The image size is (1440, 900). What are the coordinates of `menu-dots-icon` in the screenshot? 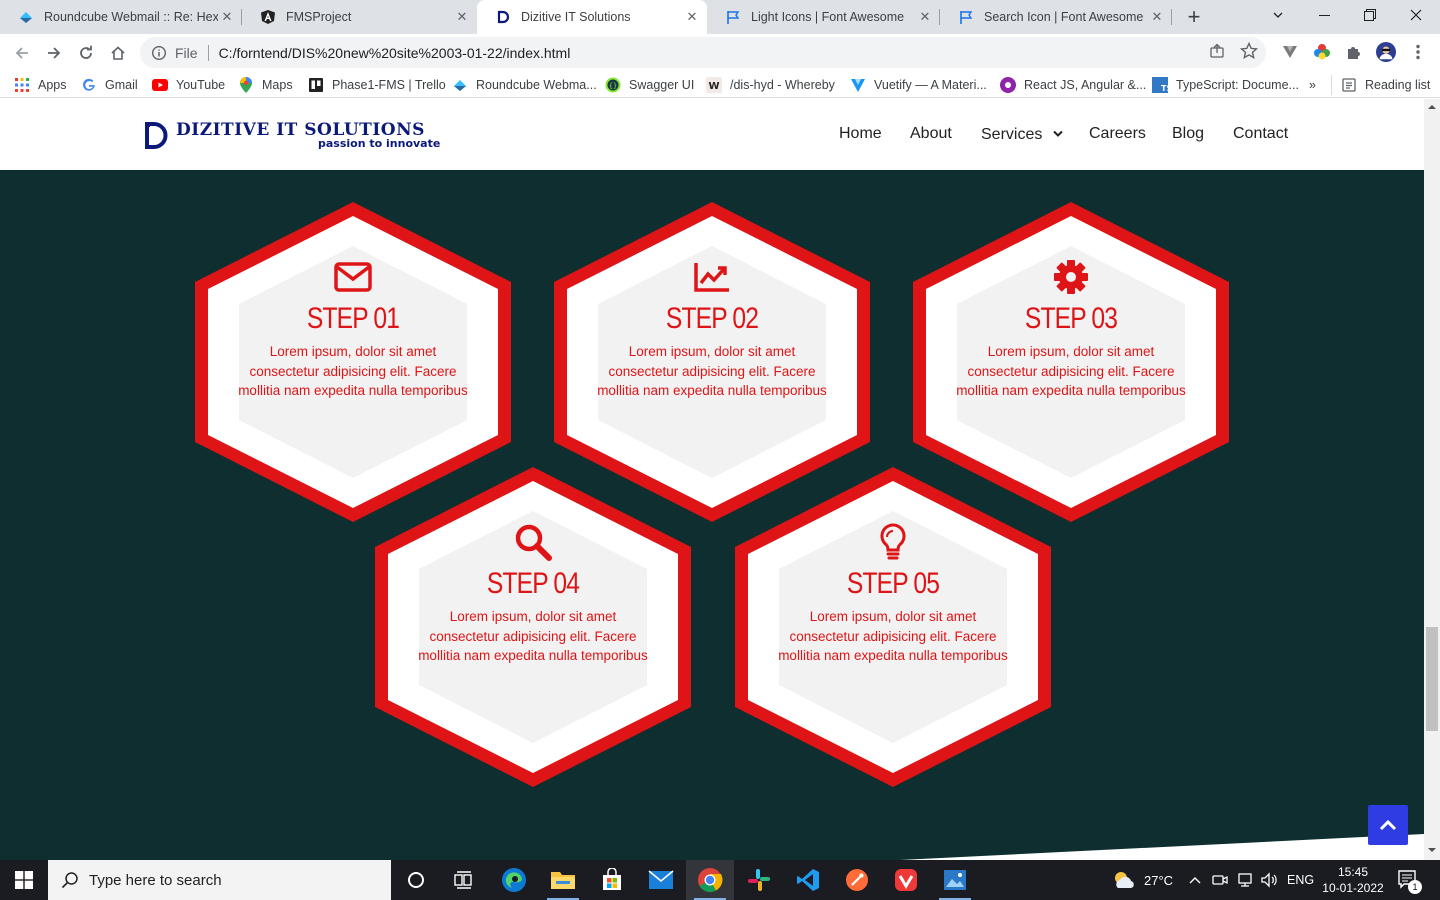 It's located at (1418, 52).